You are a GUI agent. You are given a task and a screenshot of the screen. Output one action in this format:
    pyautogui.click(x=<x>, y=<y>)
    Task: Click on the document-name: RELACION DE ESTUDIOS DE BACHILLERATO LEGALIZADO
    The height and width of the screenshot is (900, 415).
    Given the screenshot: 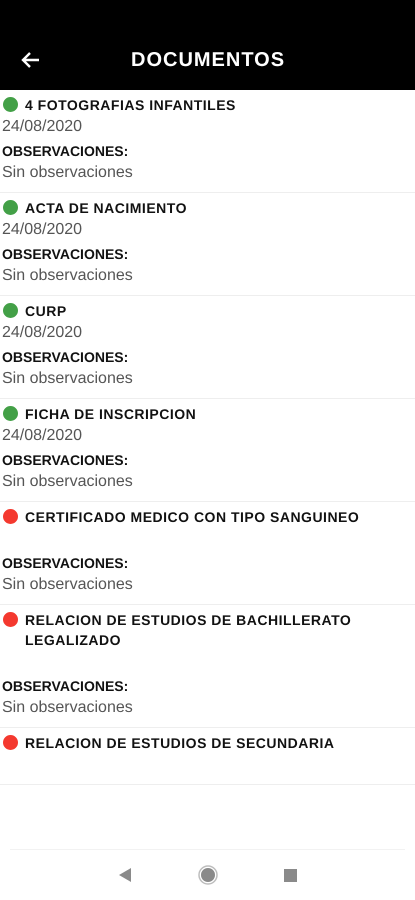 What is the action you would take?
    pyautogui.click(x=188, y=630)
    